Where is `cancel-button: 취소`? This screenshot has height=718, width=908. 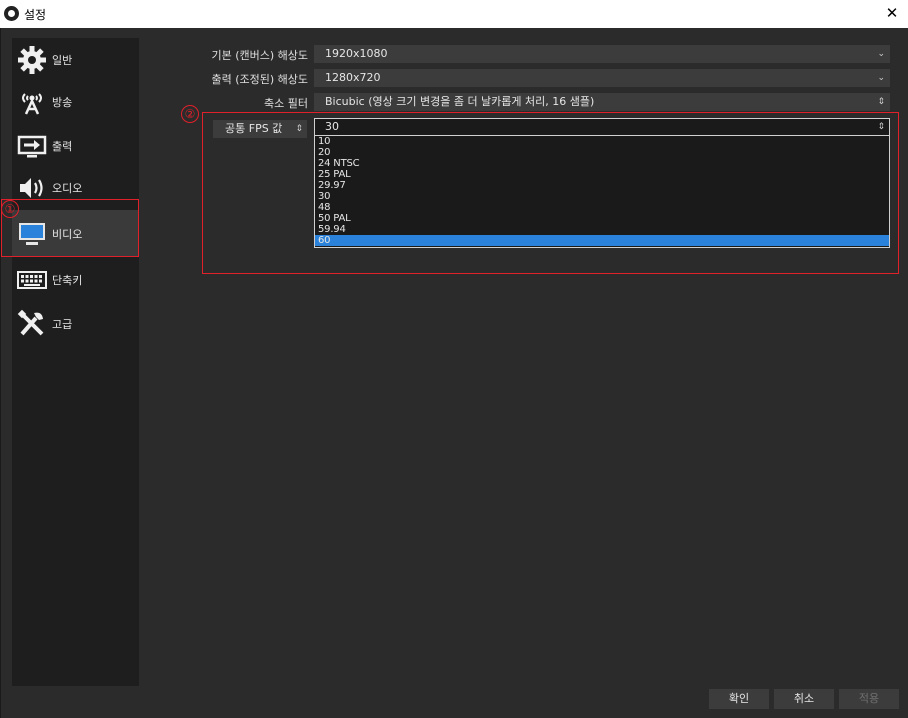 cancel-button: 취소 is located at coordinates (804, 699).